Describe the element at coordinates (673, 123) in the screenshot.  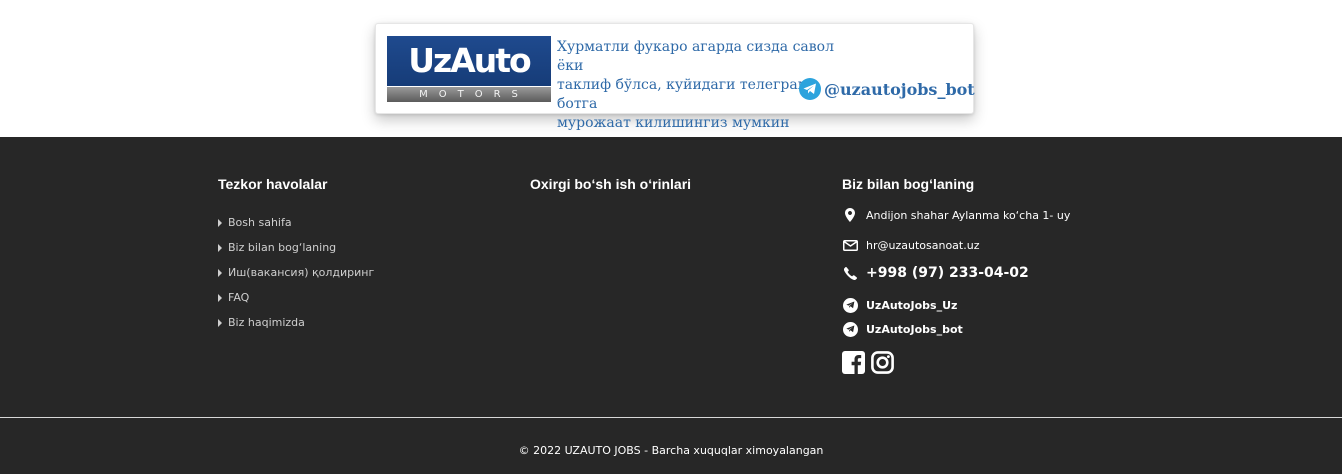
I see `banner-message-line: мурожаат килишингиз мумкин` at that location.